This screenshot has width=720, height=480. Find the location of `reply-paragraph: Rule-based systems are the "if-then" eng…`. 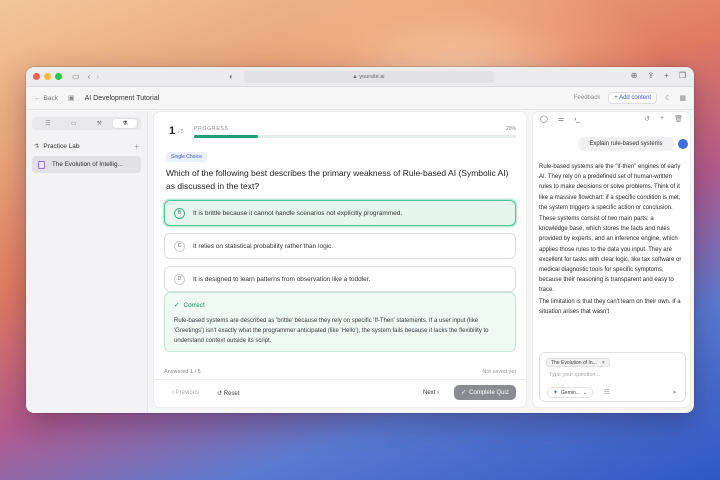

reply-paragraph: Rule-based systems are the "if-then" eng… is located at coordinates (610, 187).